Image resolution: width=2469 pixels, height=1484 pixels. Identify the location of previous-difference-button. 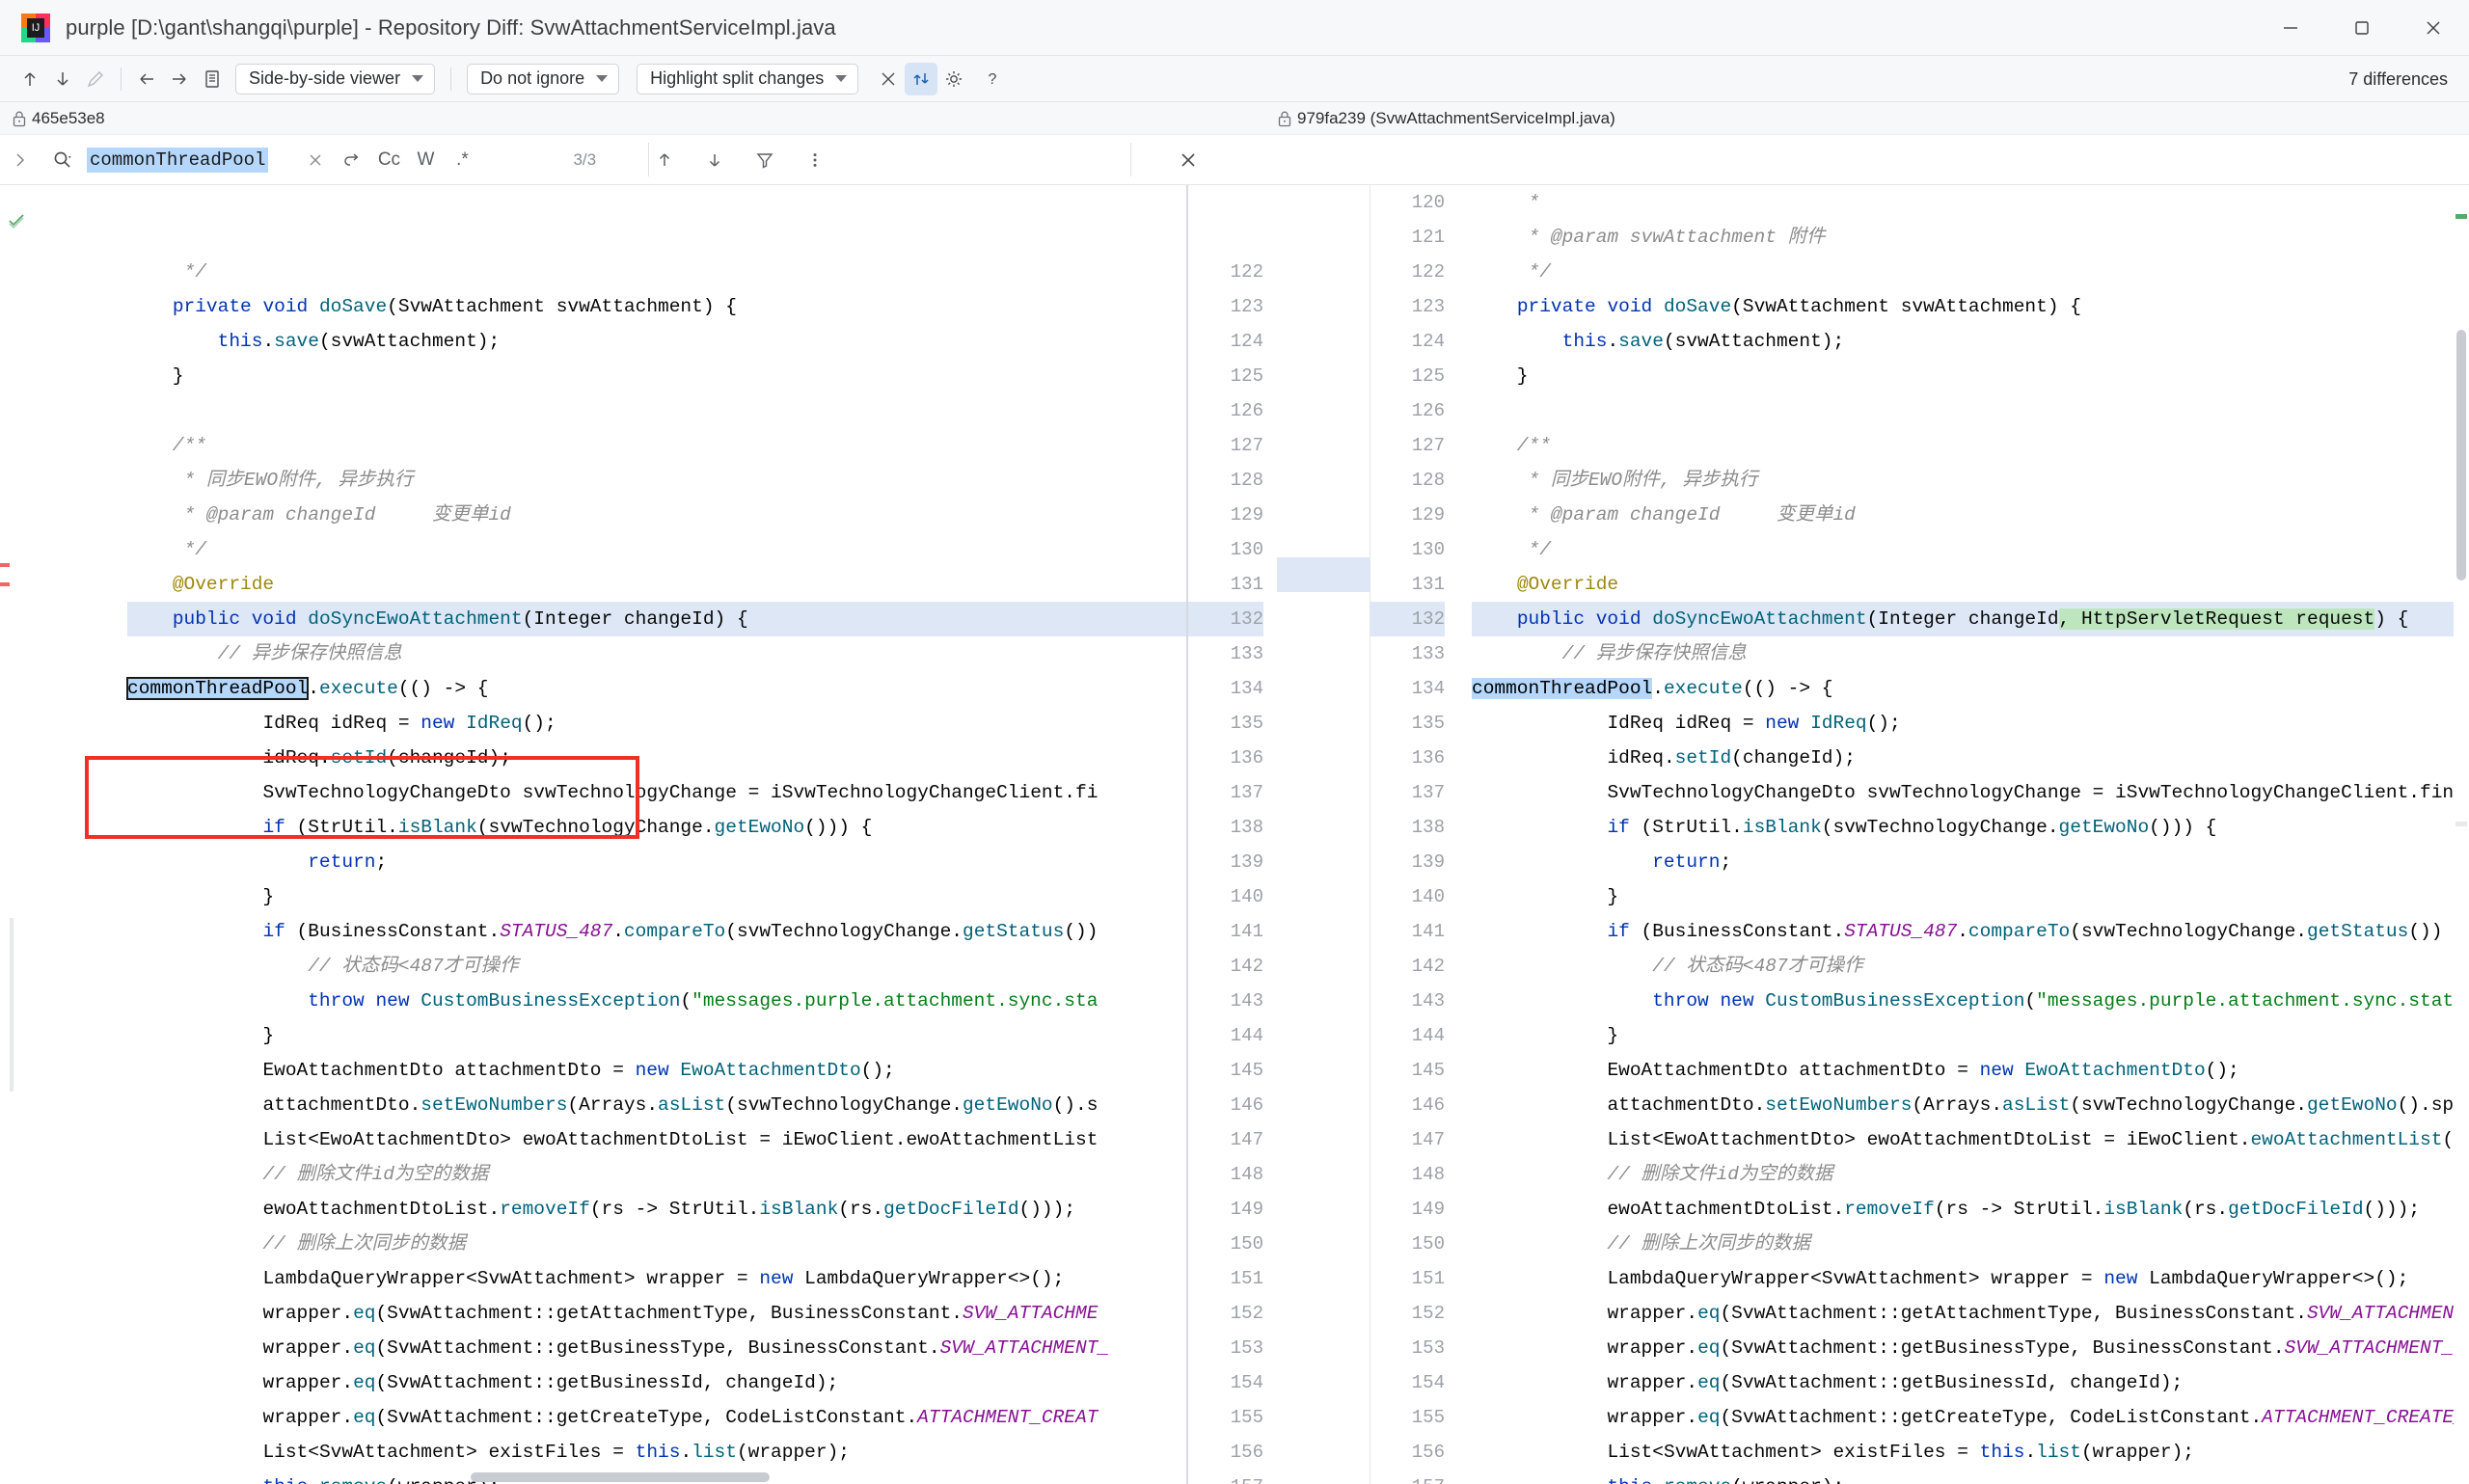
(30, 79).